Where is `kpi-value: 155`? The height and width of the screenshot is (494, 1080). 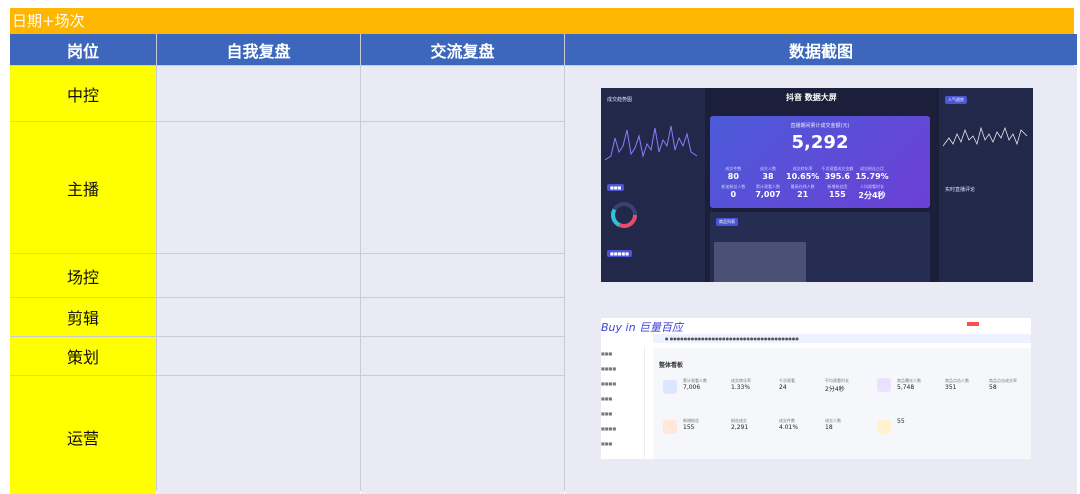 kpi-value: 155 is located at coordinates (837, 194).